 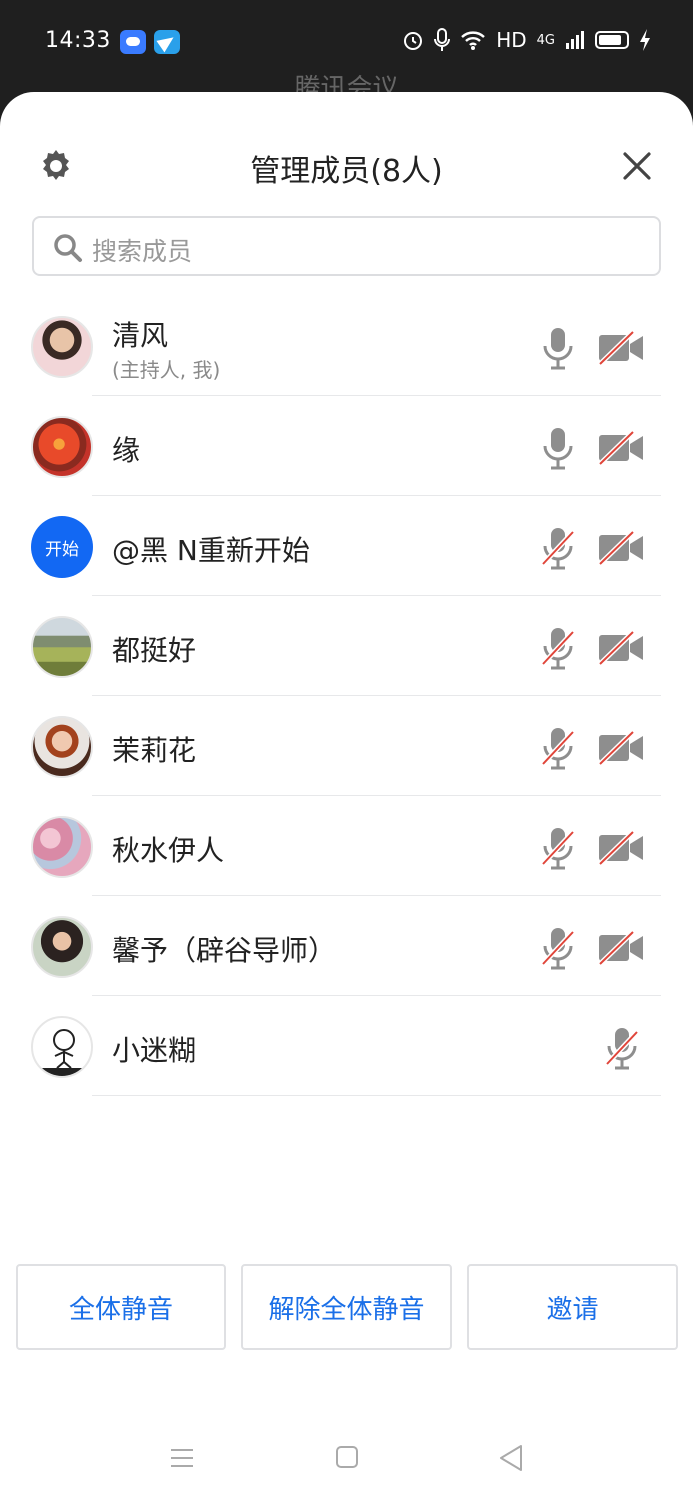 I want to click on search-icon, so click(x=68, y=248).